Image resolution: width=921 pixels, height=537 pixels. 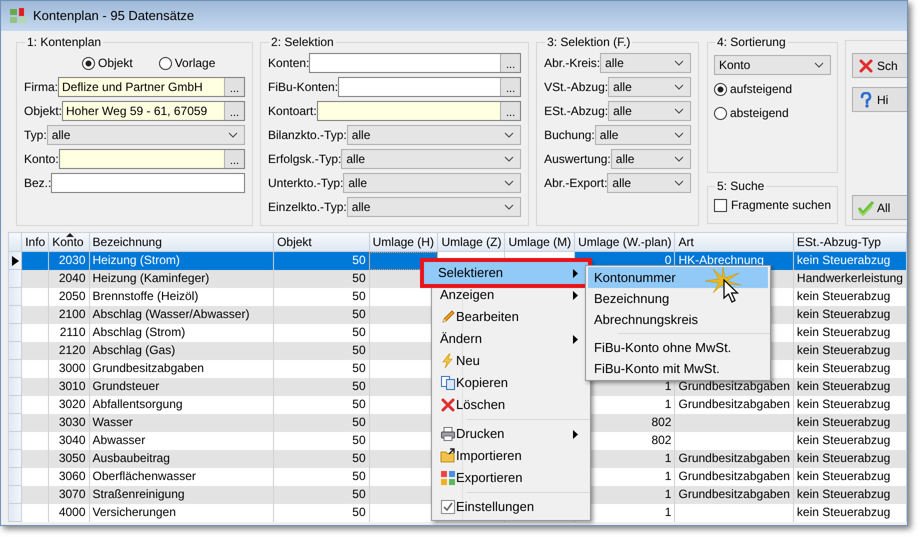 I want to click on radio-button: Vorlage, so click(x=187, y=63).